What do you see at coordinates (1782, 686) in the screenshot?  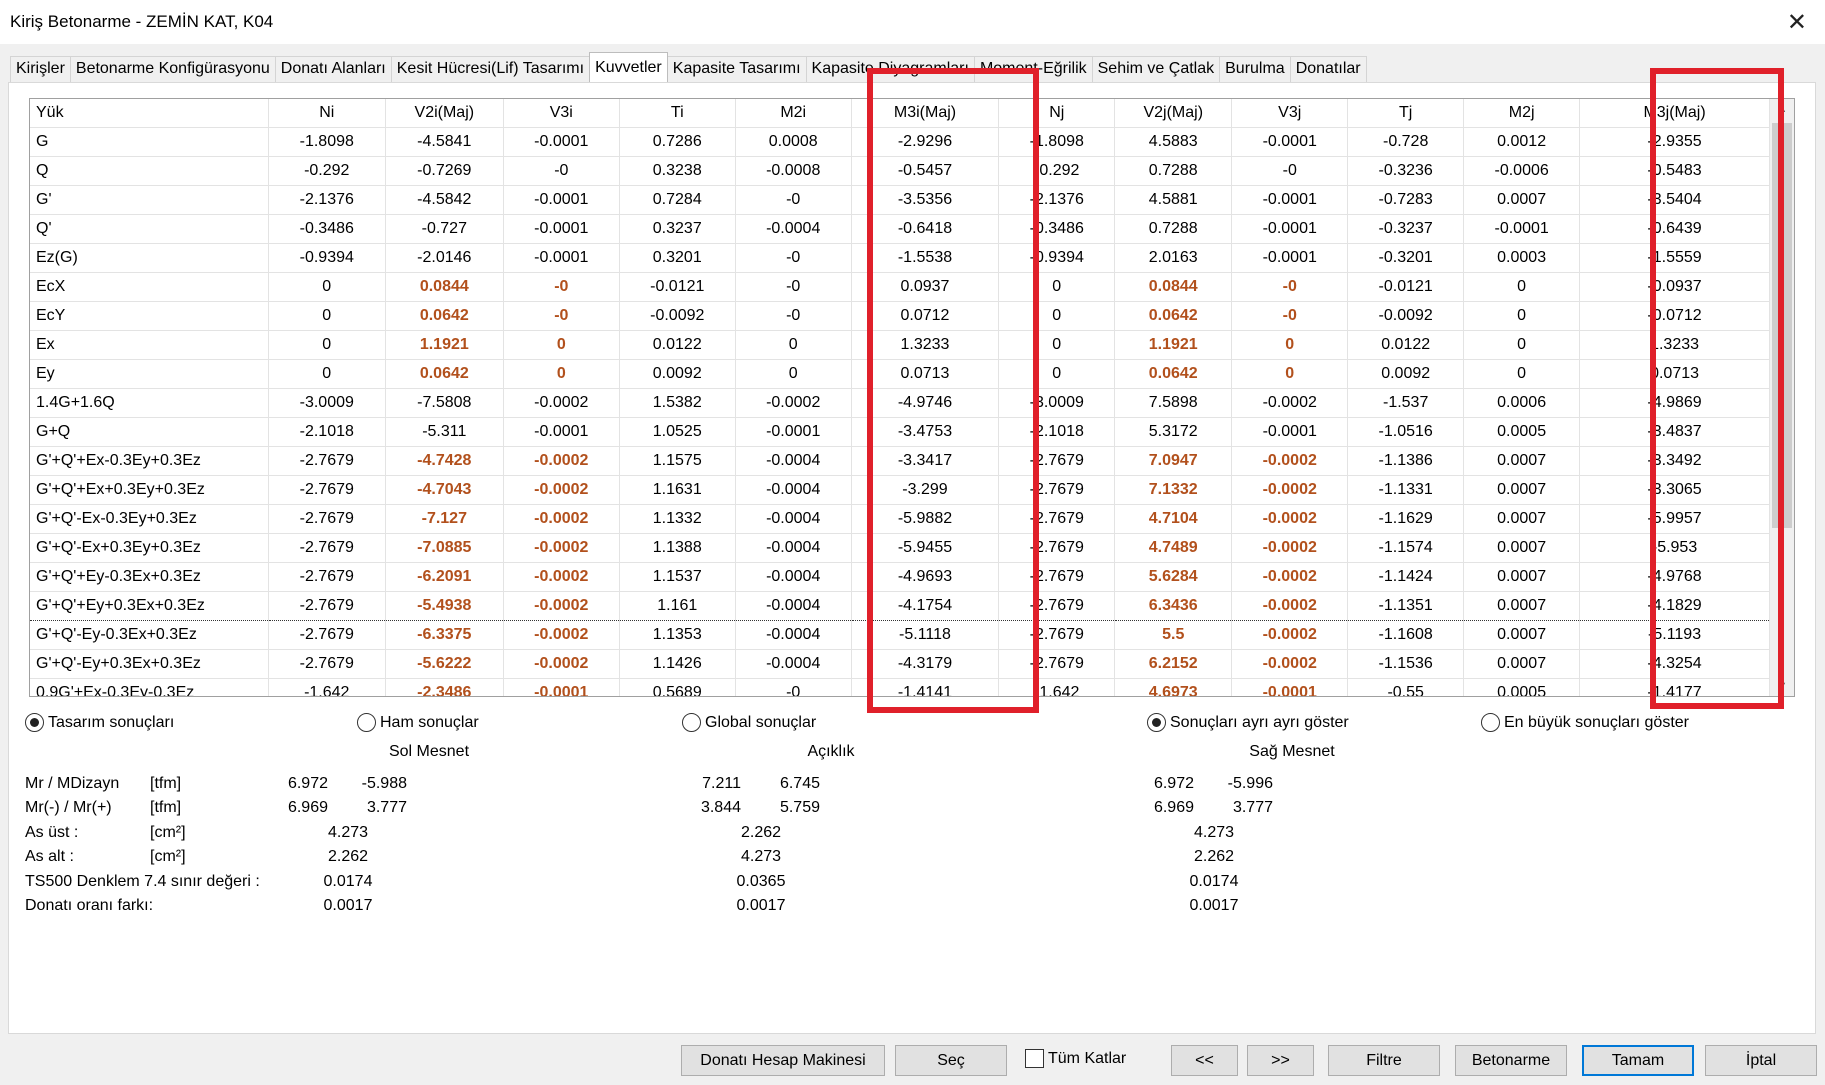 I see `scroll-down-icon: ▼` at bounding box center [1782, 686].